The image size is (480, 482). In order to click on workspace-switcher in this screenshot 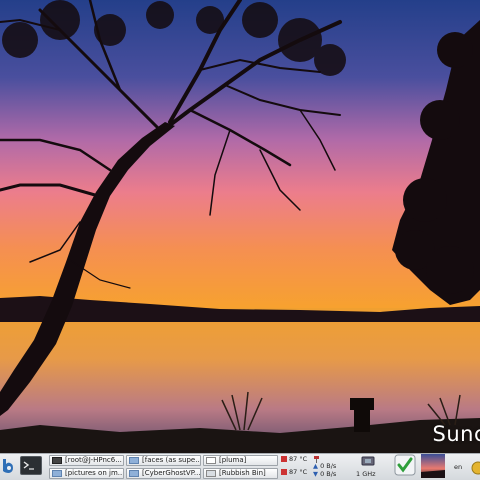, I will do `click(433, 467)`.